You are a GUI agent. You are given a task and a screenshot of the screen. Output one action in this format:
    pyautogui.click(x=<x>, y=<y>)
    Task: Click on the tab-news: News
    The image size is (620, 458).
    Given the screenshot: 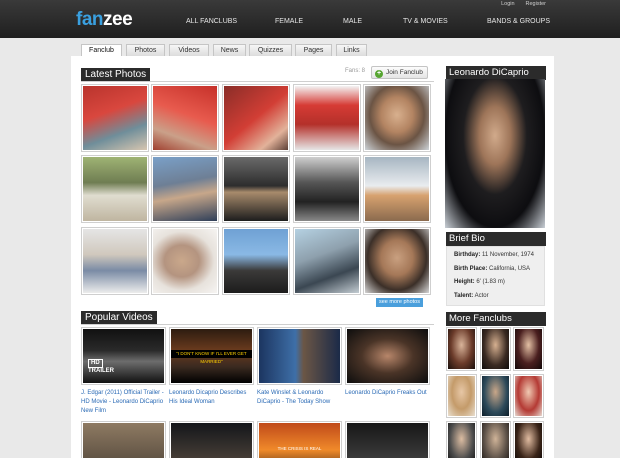 What is the action you would take?
    pyautogui.click(x=229, y=50)
    